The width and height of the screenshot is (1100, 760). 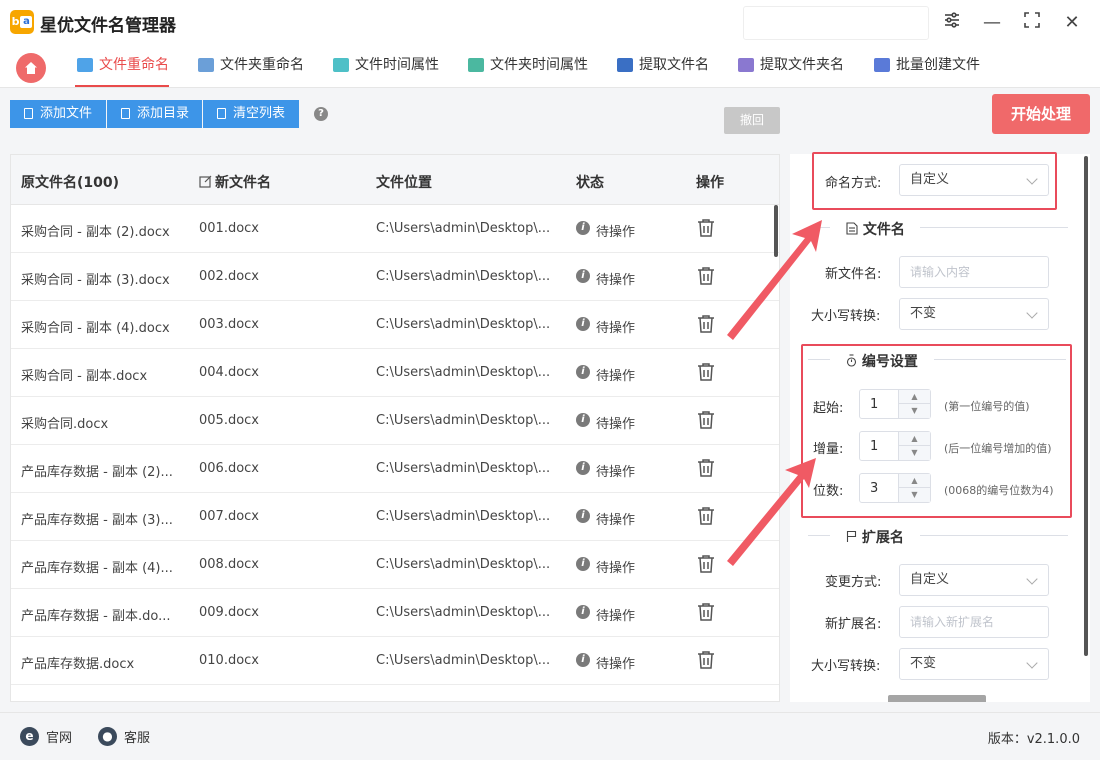 What do you see at coordinates (95, 232) in the screenshot?
I see `original-filename: 采购合同 - 副本 (2).docx` at bounding box center [95, 232].